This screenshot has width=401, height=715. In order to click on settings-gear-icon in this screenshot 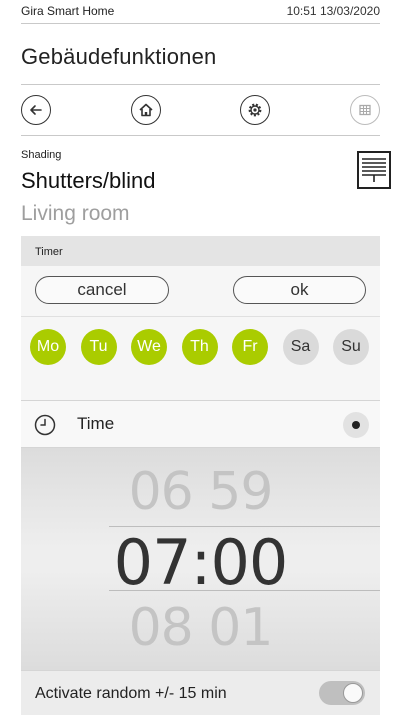, I will do `click(255, 110)`.